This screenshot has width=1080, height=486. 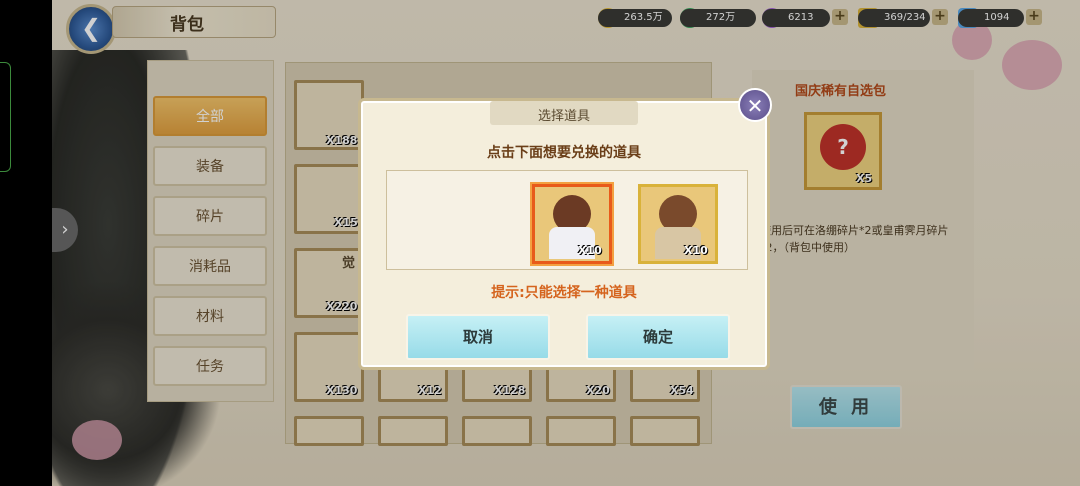 I want to click on confirm-button: 确定, so click(x=658, y=337).